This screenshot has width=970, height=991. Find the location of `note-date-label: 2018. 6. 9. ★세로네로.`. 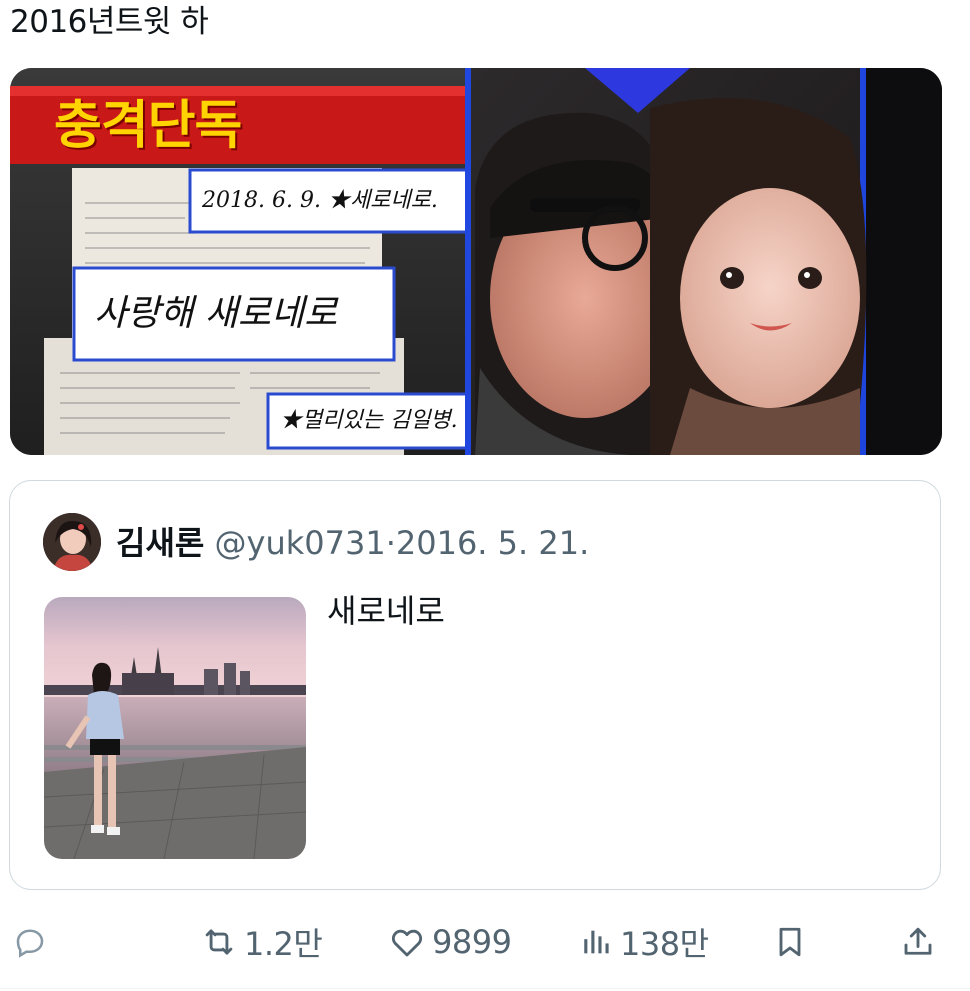

note-date-label: 2018. 6. 9. ★세로네로. is located at coordinates (320, 200).